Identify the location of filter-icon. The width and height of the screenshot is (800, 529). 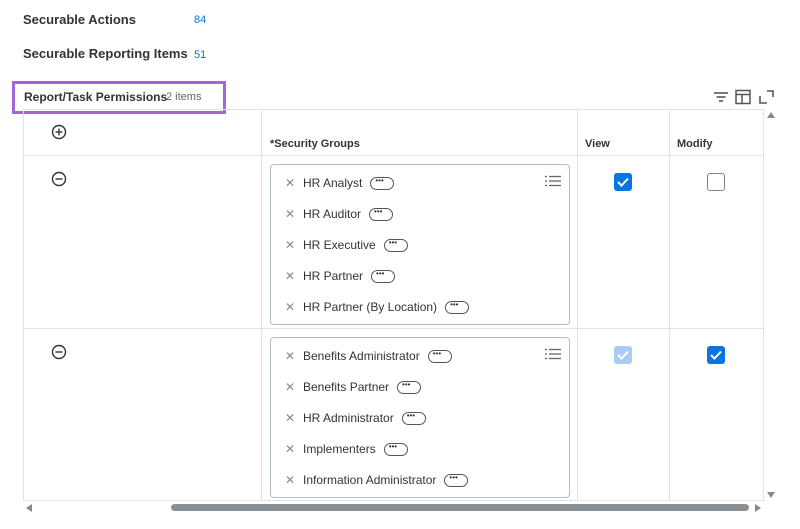
(721, 97).